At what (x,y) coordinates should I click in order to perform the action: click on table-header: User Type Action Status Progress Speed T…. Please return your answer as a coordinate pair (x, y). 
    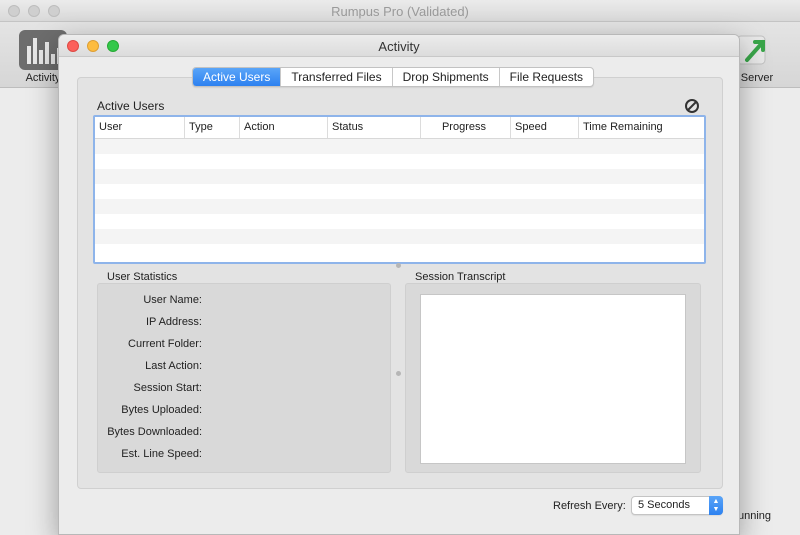
    Looking at the image, I should click on (399, 128).